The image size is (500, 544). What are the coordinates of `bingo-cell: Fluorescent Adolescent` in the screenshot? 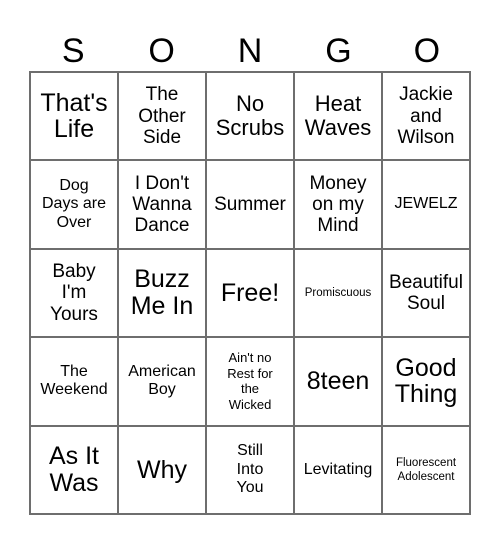 It's located at (427, 470).